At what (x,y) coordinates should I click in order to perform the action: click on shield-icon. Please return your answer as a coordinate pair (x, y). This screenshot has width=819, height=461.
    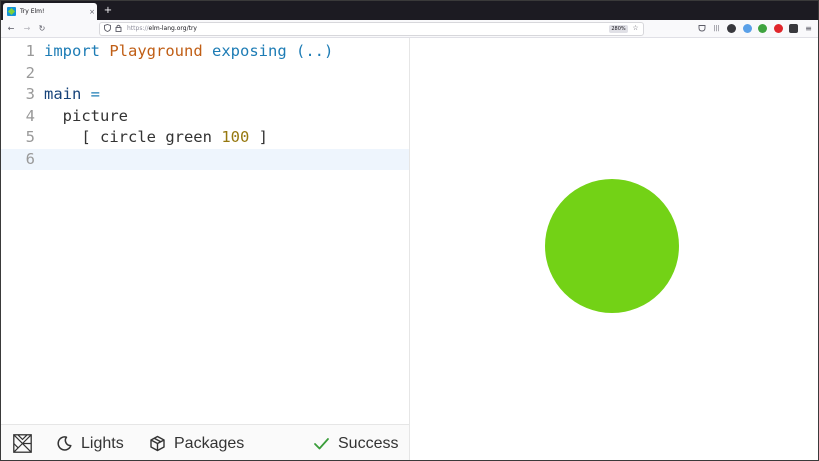
    Looking at the image, I should click on (107, 29).